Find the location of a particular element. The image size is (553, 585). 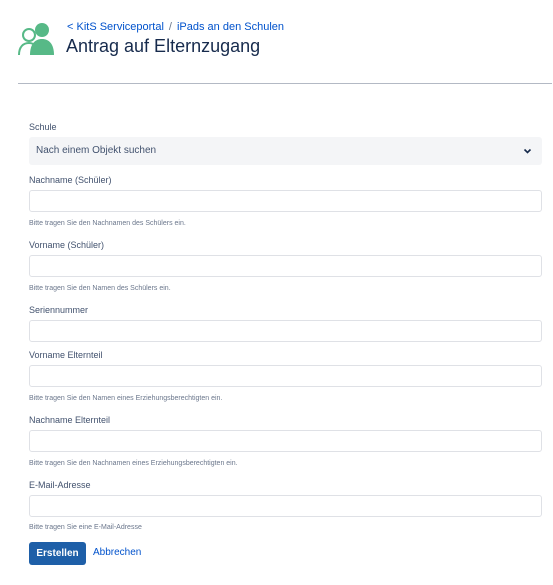

page-title: Antrag auf Elternzugang is located at coordinates (163, 46).